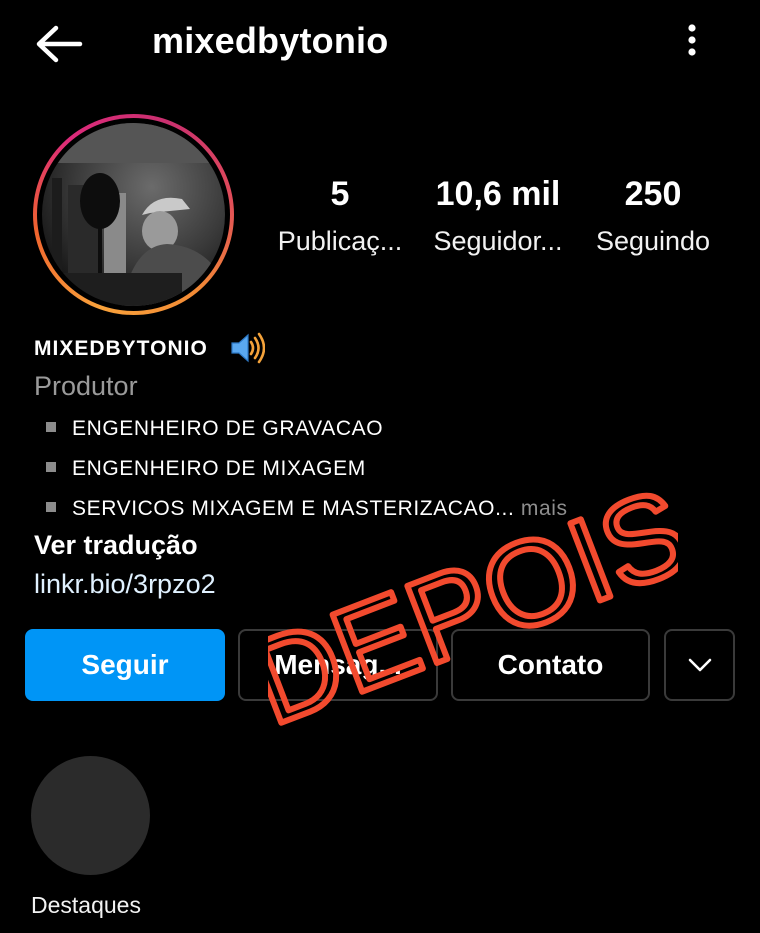  Describe the element at coordinates (307, 509) in the screenshot. I see `bio-line: SERVICOS MIXAGEM E MASTERIZACAO... mais` at that location.